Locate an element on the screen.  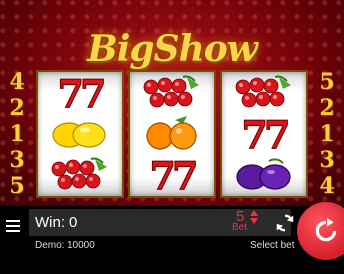
spin-button is located at coordinates (320, 231).